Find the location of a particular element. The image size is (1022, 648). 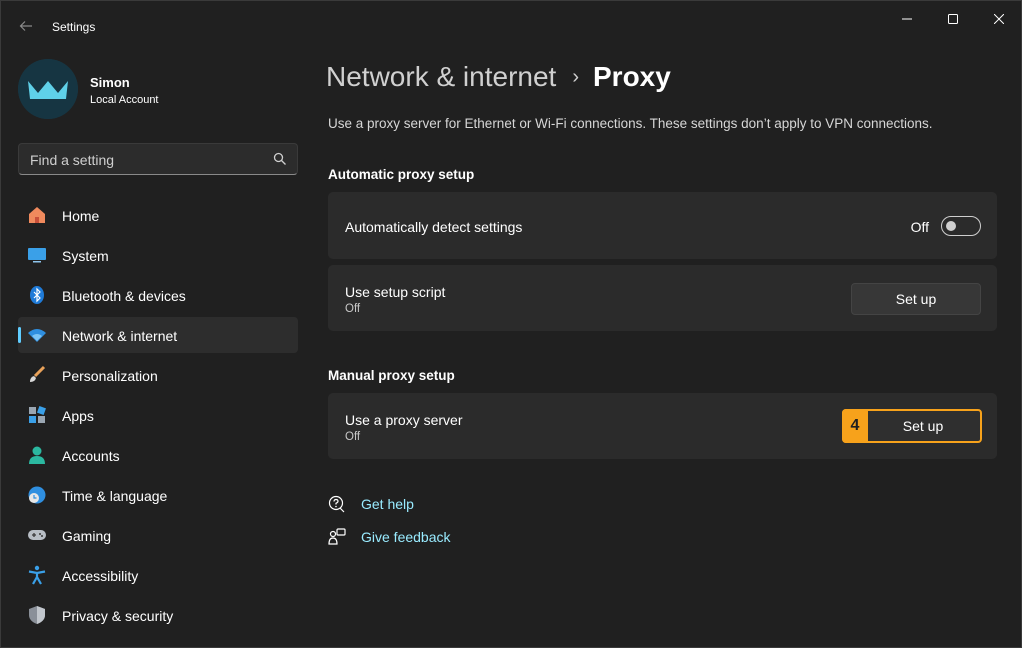

back-button is located at coordinates (26, 26).